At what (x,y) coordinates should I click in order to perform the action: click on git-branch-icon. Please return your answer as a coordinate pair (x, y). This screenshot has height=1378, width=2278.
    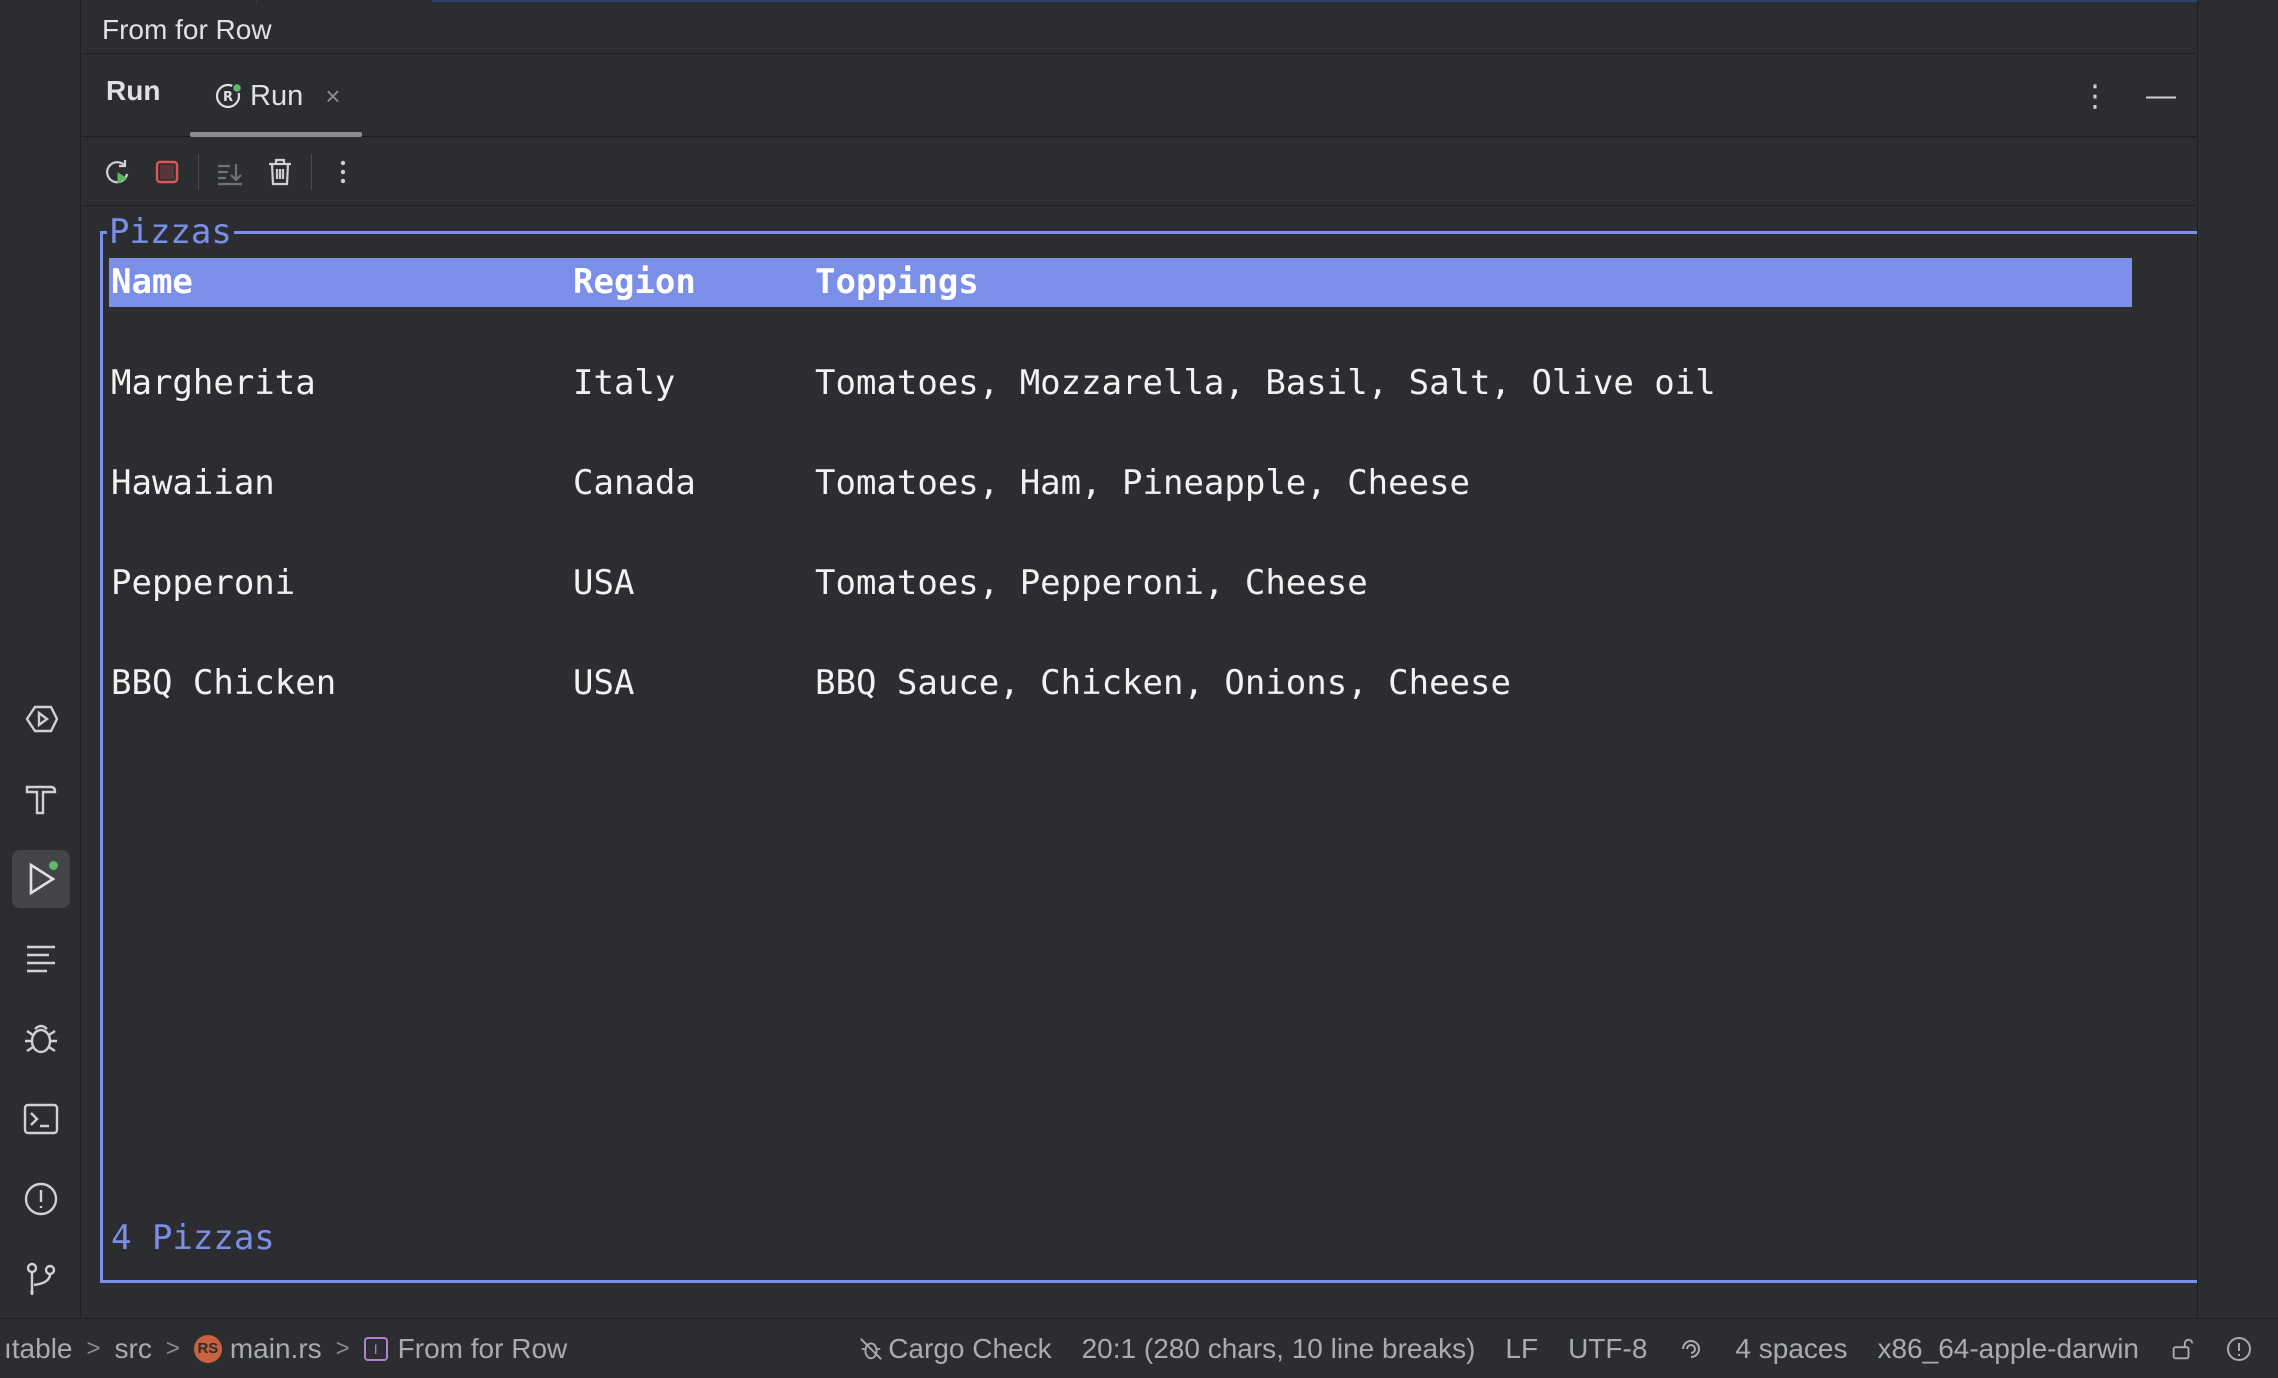
    Looking at the image, I should click on (41, 1279).